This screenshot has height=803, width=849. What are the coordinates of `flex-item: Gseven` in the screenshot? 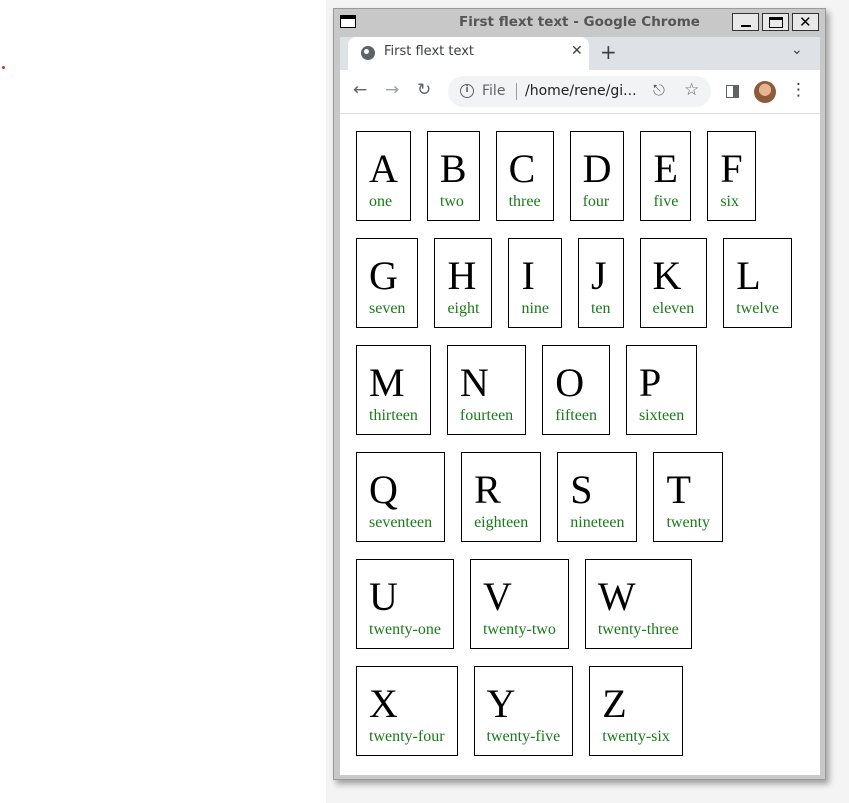 It's located at (387, 283).